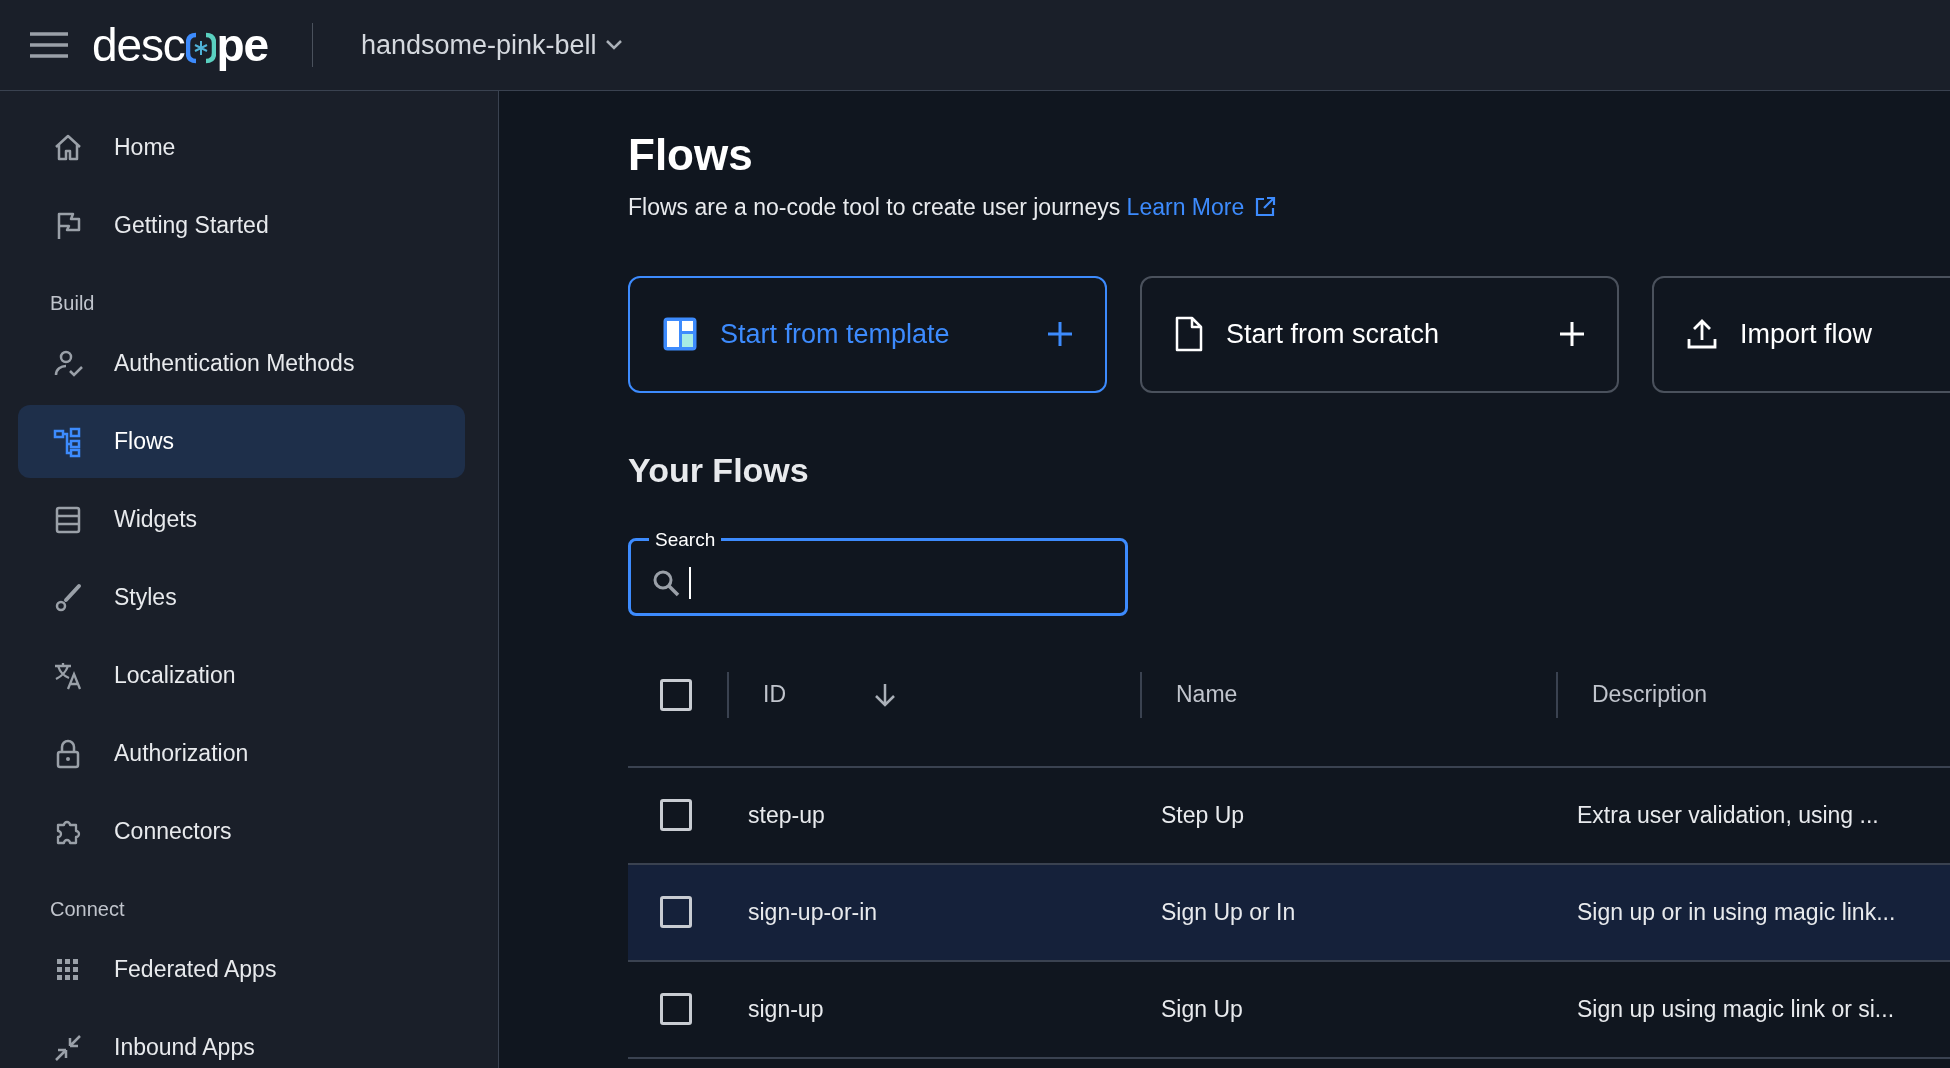 Image resolution: width=1950 pixels, height=1068 pixels. I want to click on nav-item: Connectors, so click(241, 831).